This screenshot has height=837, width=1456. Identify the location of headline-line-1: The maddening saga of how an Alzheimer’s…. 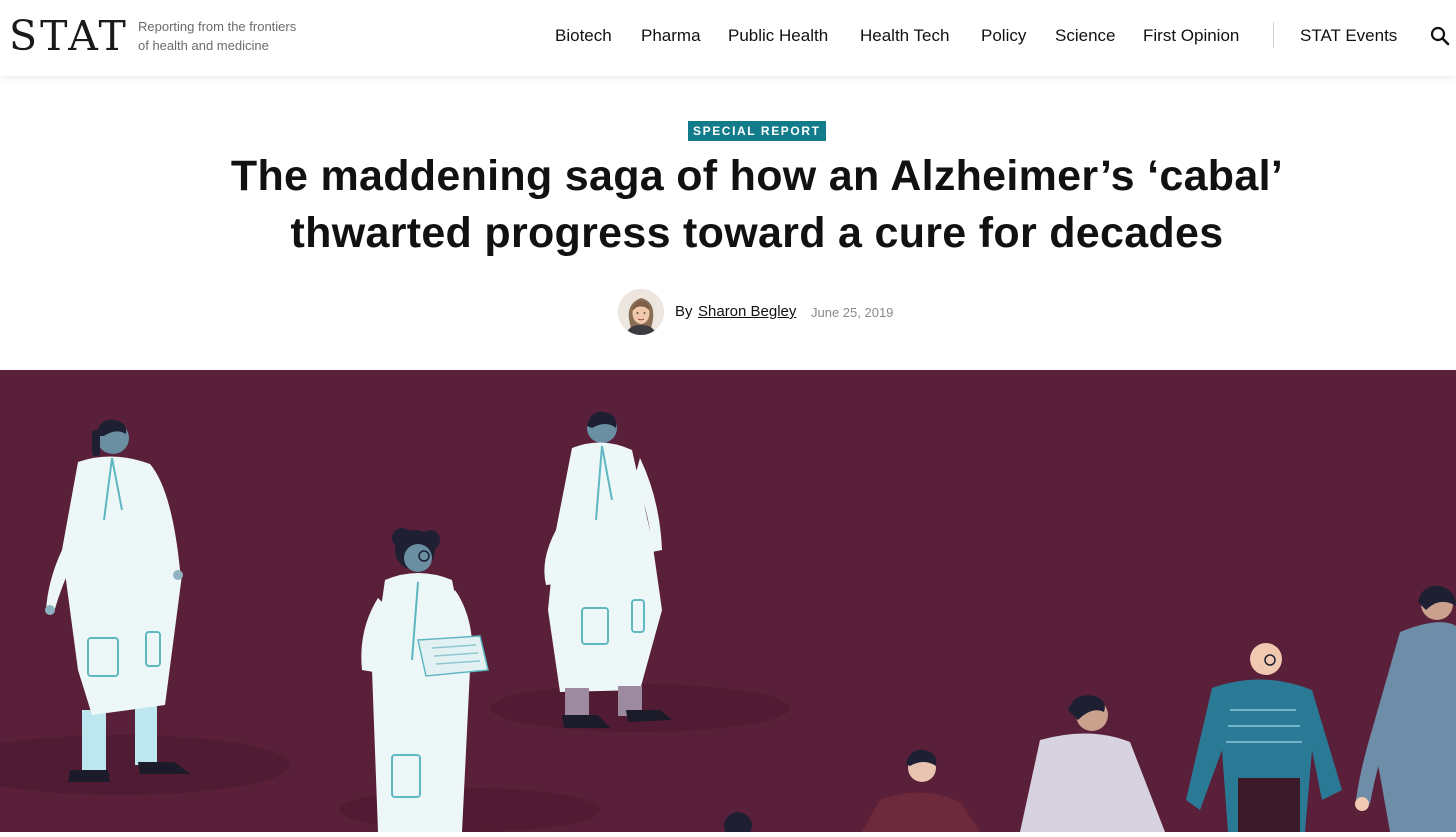
(757, 176).